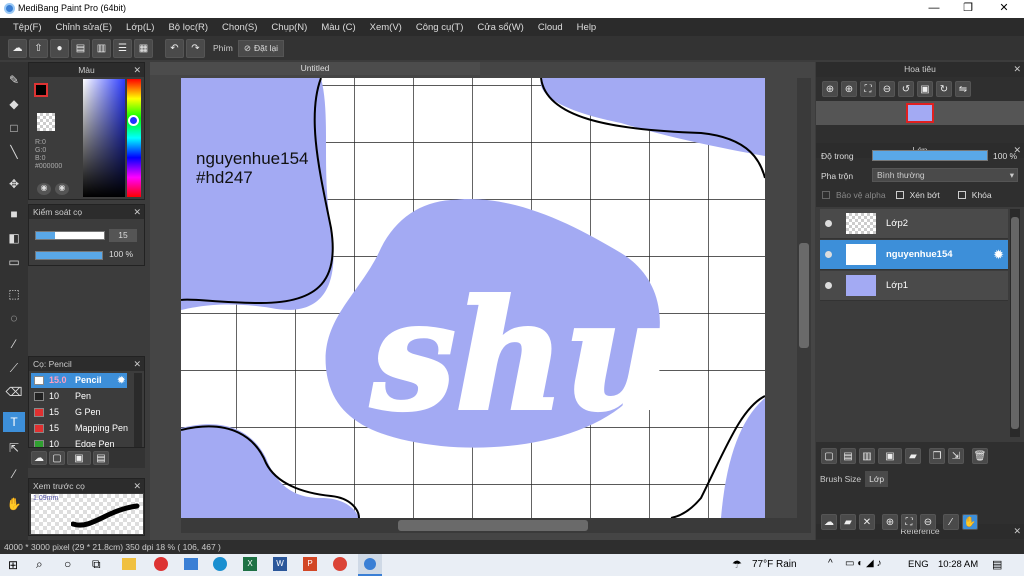 Image resolution: width=1024 pixels, height=576 pixels. Describe the element at coordinates (928, 522) in the screenshot. I see `reference-zoom-out-icon: ⊖` at that location.